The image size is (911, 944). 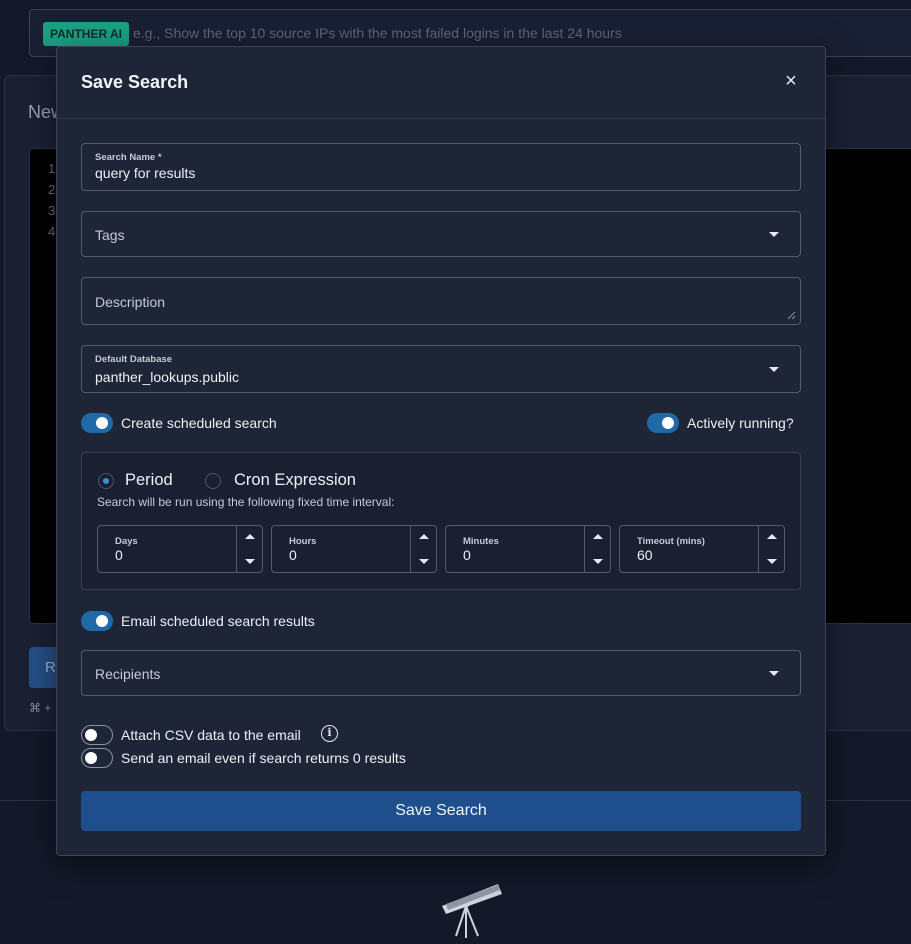 I want to click on minutes-label: Minutes, so click(x=481, y=541).